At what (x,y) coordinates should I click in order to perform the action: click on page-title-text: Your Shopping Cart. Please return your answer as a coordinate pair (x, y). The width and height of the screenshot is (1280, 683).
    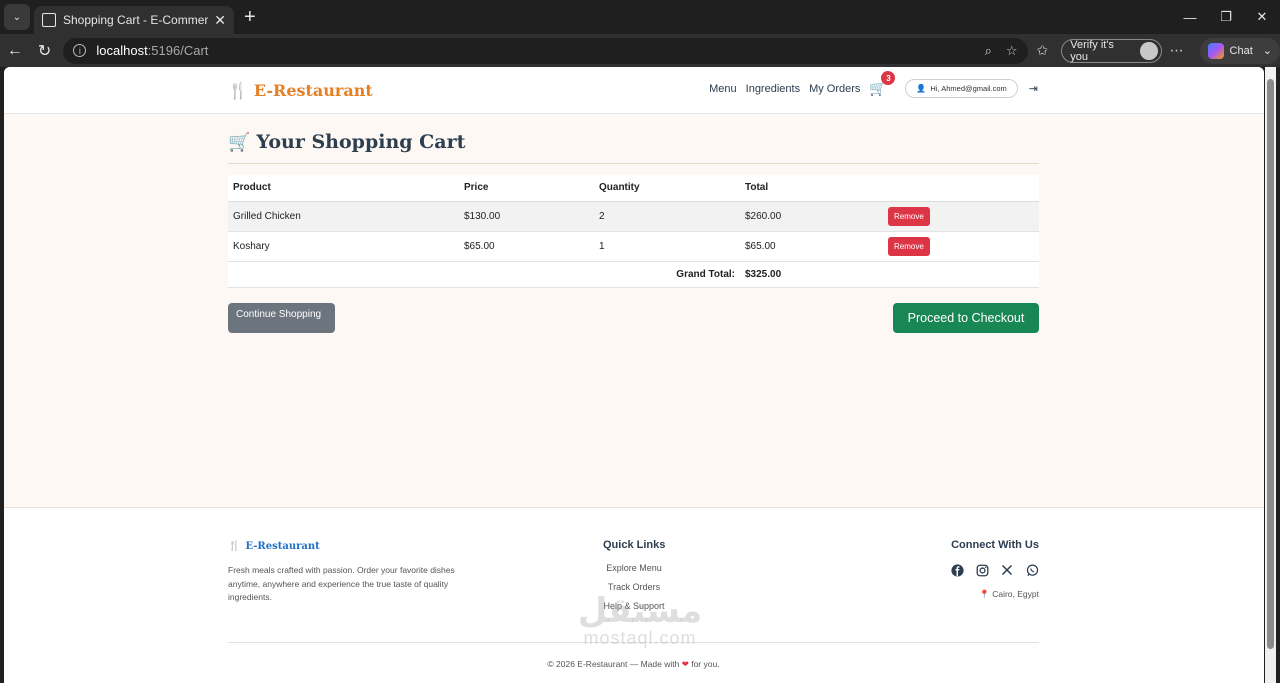
    Looking at the image, I should click on (361, 142).